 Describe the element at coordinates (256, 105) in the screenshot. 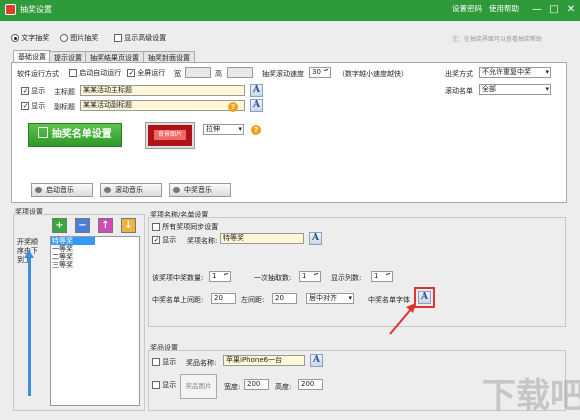

I see `sub-title-font-button: A` at that location.